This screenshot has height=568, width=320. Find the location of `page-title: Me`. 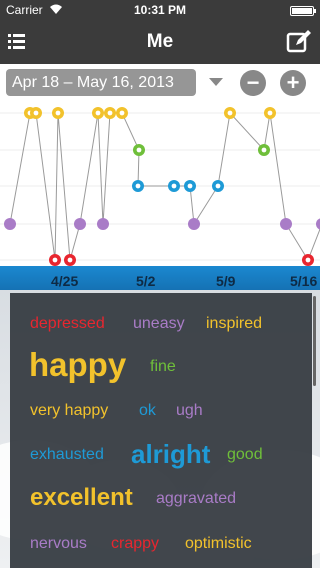

page-title: Me is located at coordinates (160, 41).